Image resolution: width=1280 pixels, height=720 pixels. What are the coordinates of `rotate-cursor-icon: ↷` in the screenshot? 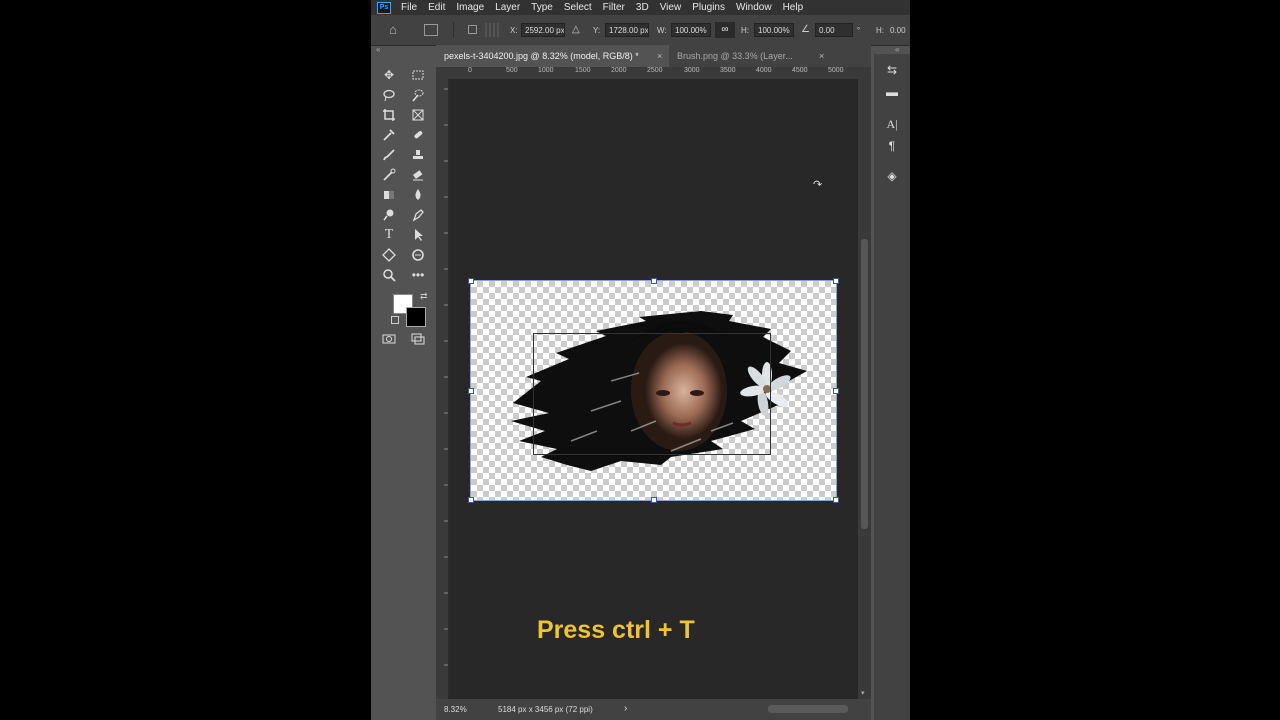 It's located at (818, 185).